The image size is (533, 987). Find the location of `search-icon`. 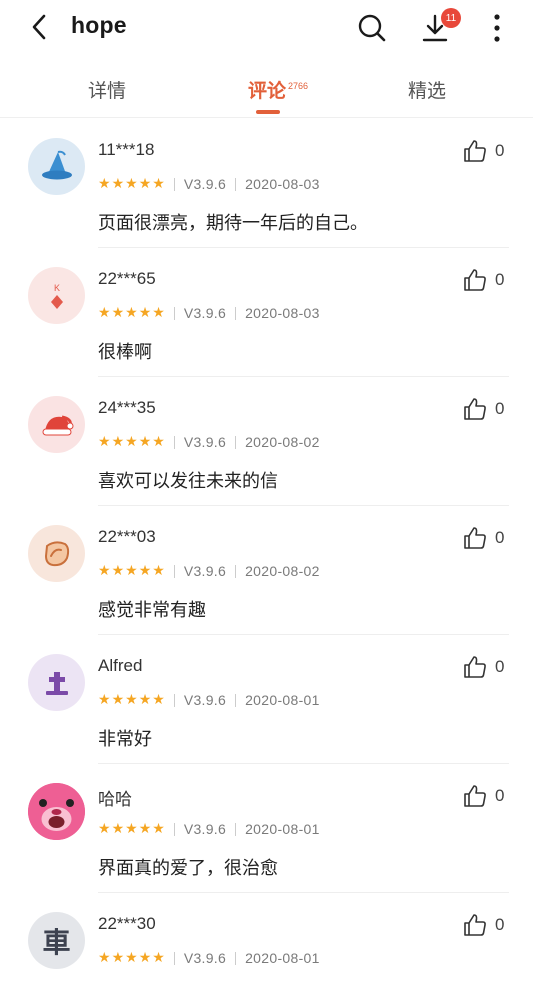

search-icon is located at coordinates (372, 28).